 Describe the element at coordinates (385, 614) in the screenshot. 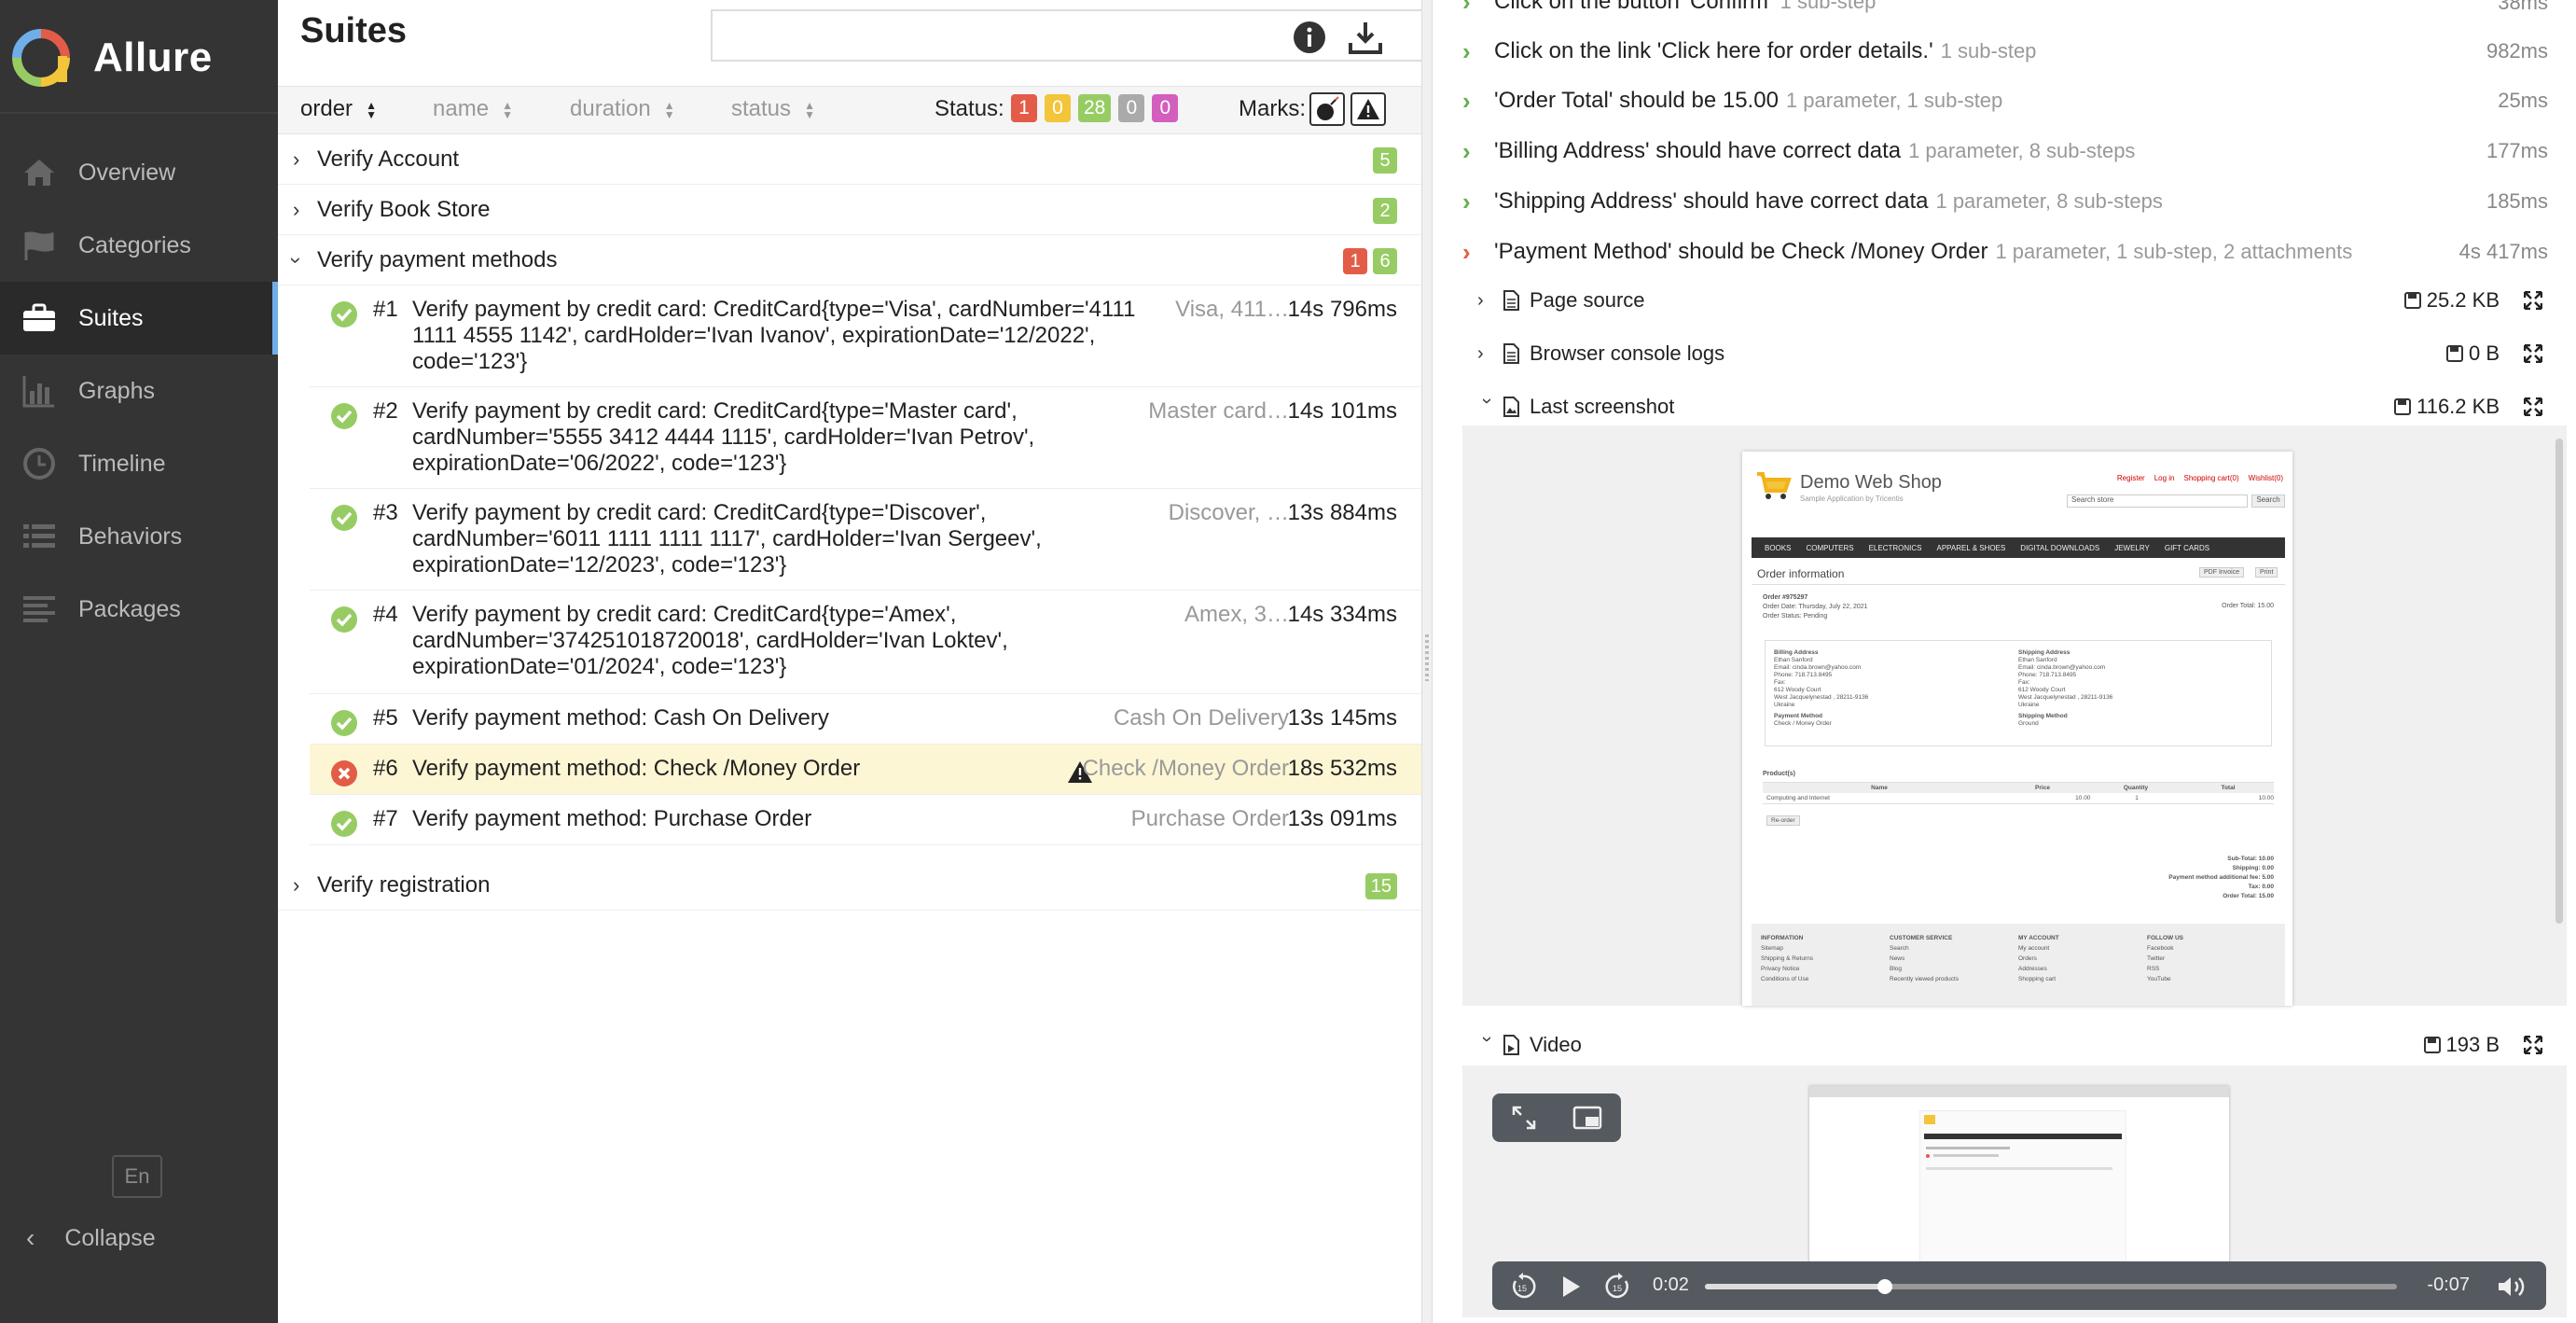

I see `test-case-number: #4` at that location.